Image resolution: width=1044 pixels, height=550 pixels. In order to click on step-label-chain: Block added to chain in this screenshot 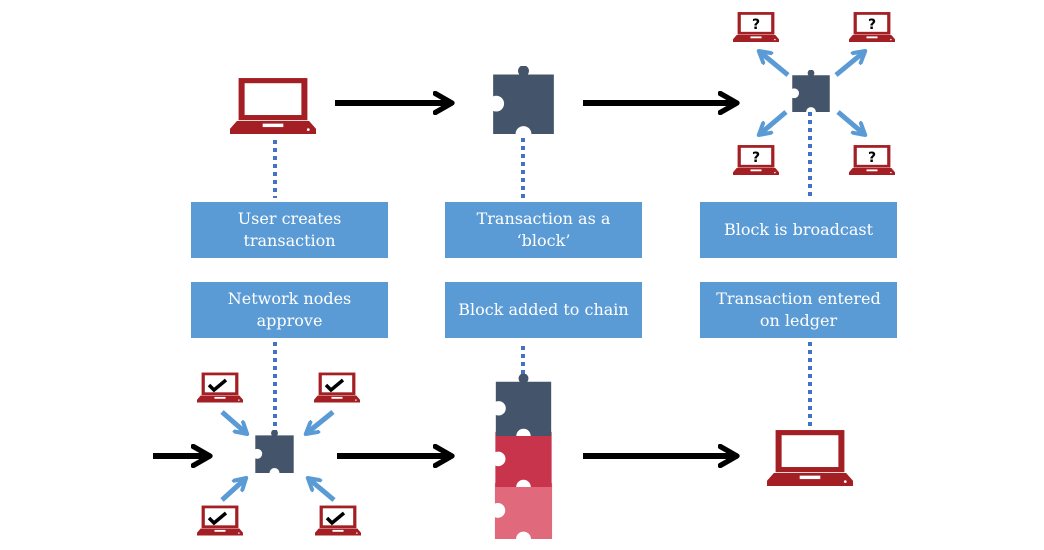, I will do `click(543, 310)`.